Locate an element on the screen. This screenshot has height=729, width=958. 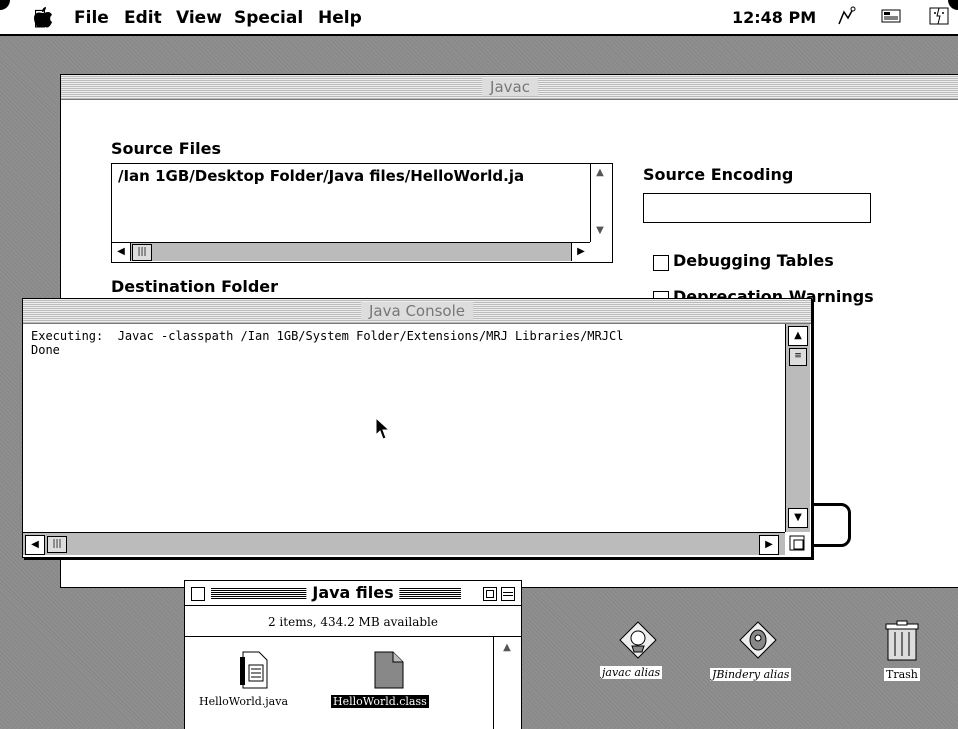
connection-strip-icon is located at coordinates (847, 16).